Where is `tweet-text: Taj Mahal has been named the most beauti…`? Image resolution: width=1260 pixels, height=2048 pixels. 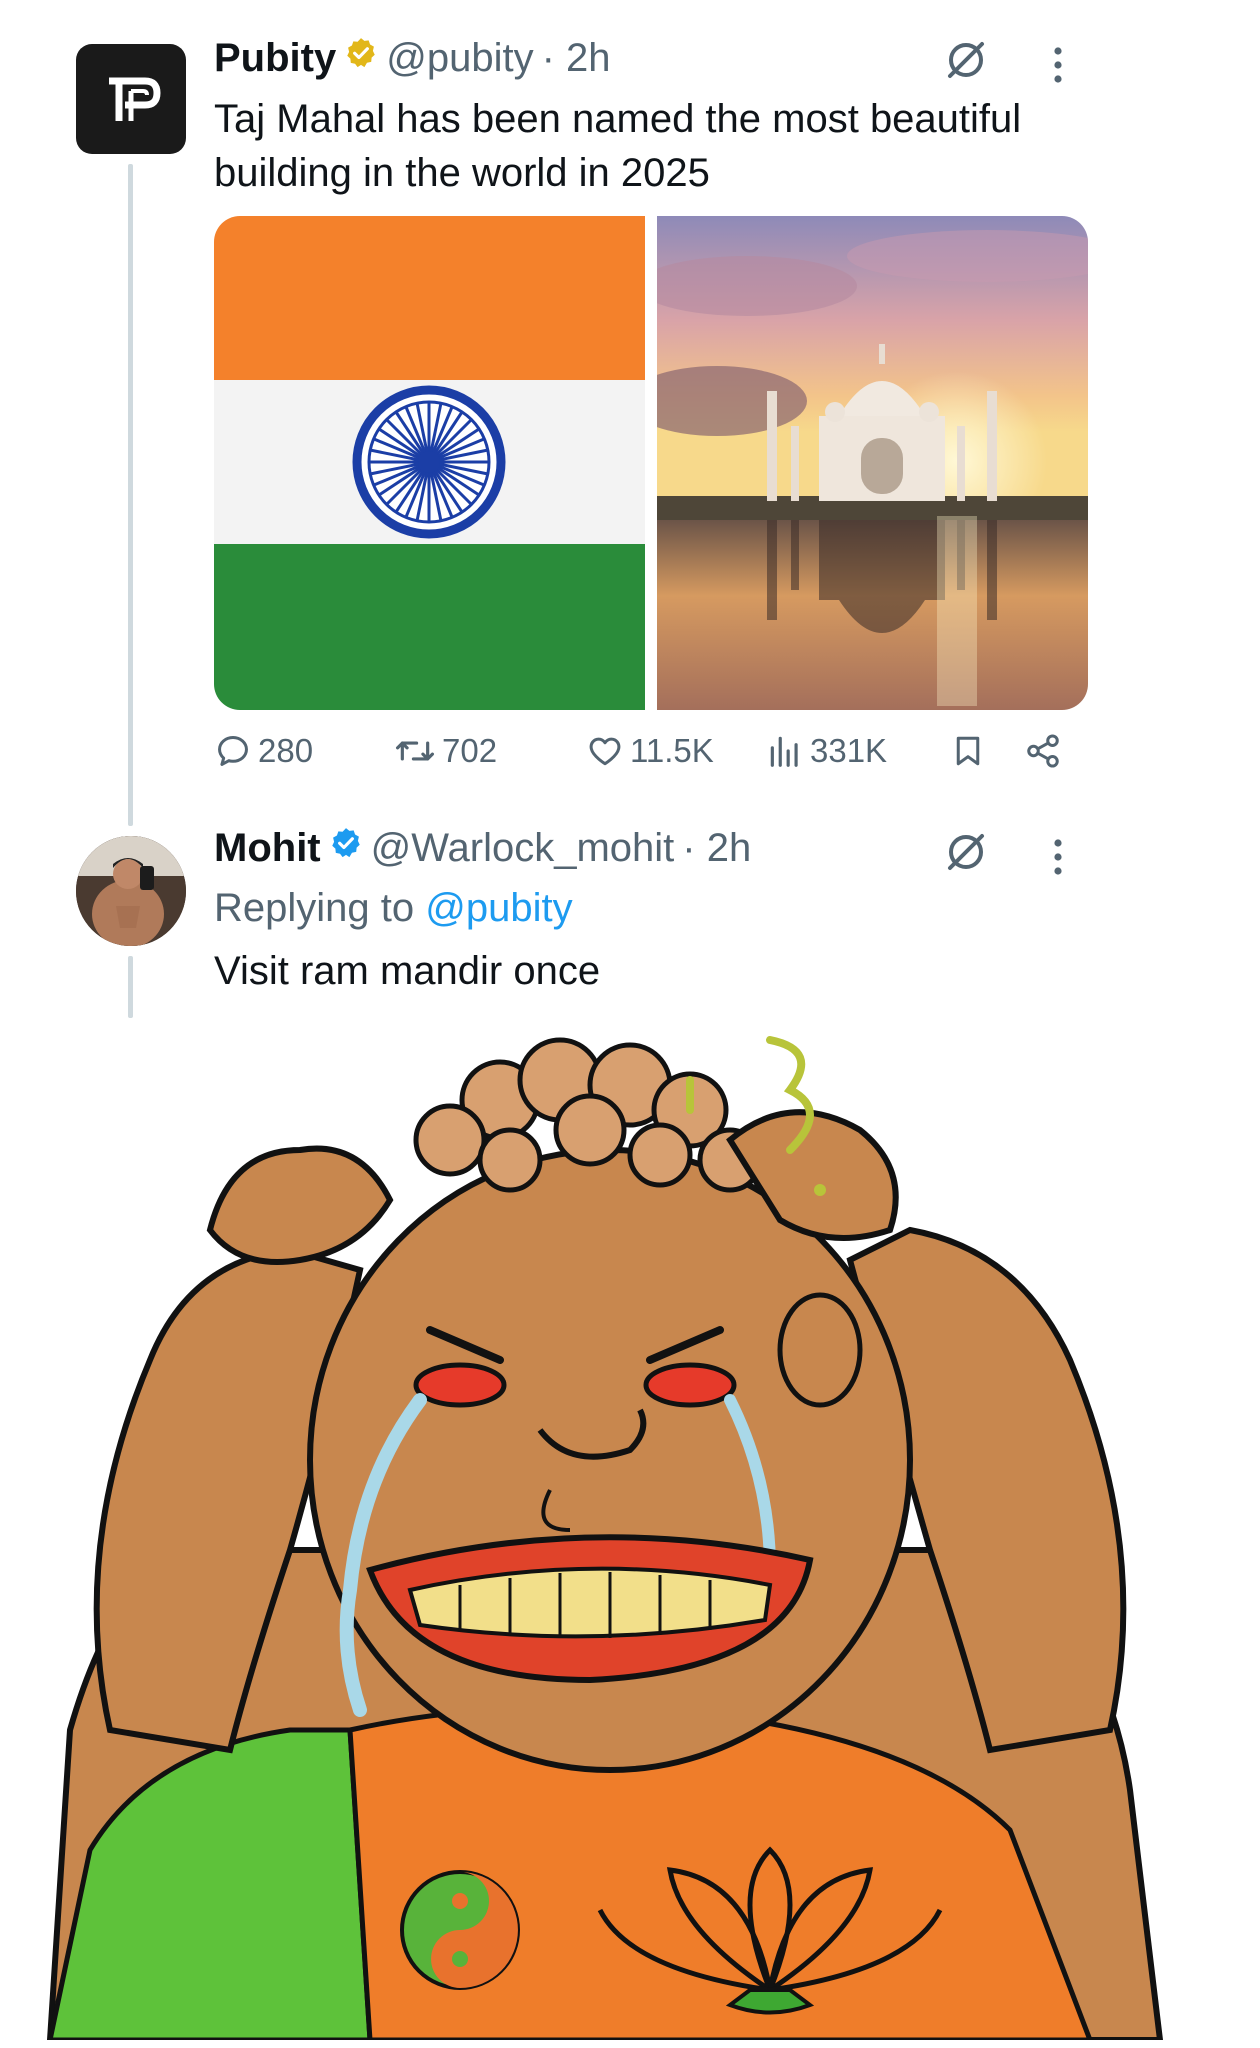 tweet-text: Taj Mahal has been named the most beauti… is located at coordinates (618, 146).